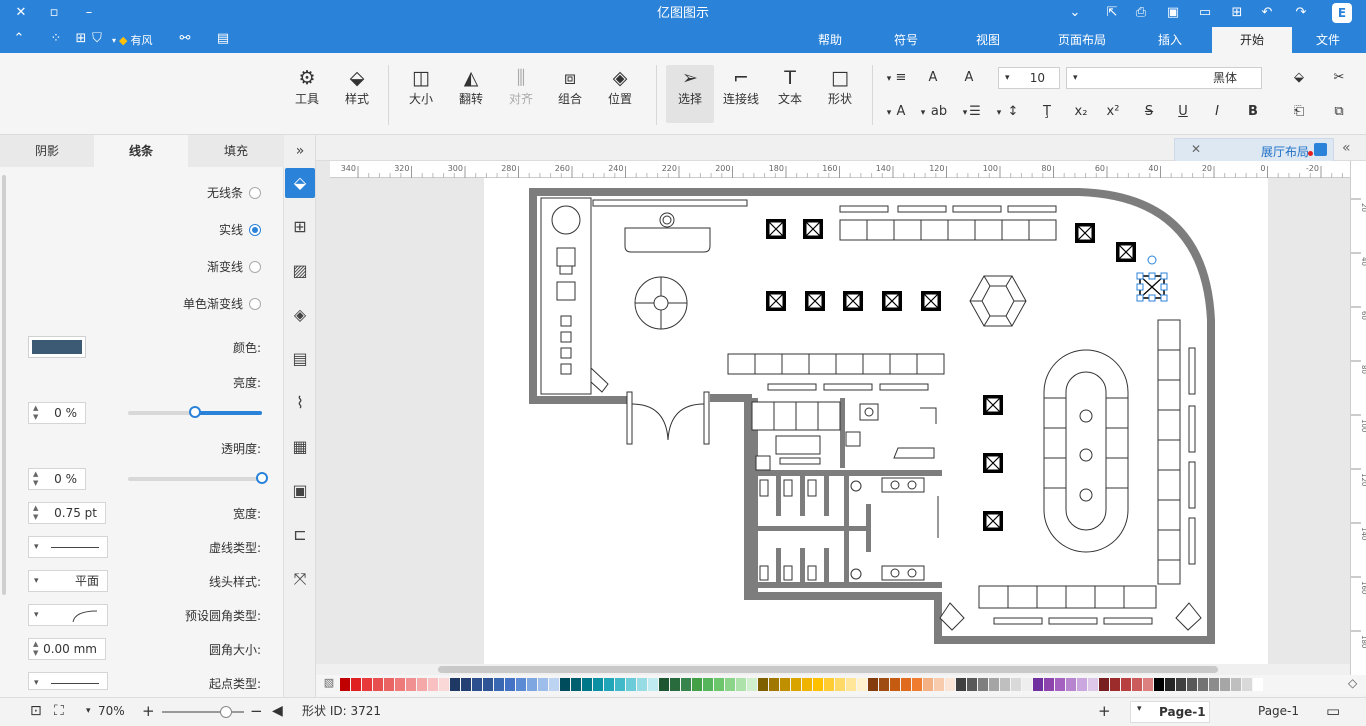 The width and height of the screenshot is (1366, 726). Describe the element at coordinates (68, 547) in the screenshot. I see `dash-type-dropdown: ▾` at that location.